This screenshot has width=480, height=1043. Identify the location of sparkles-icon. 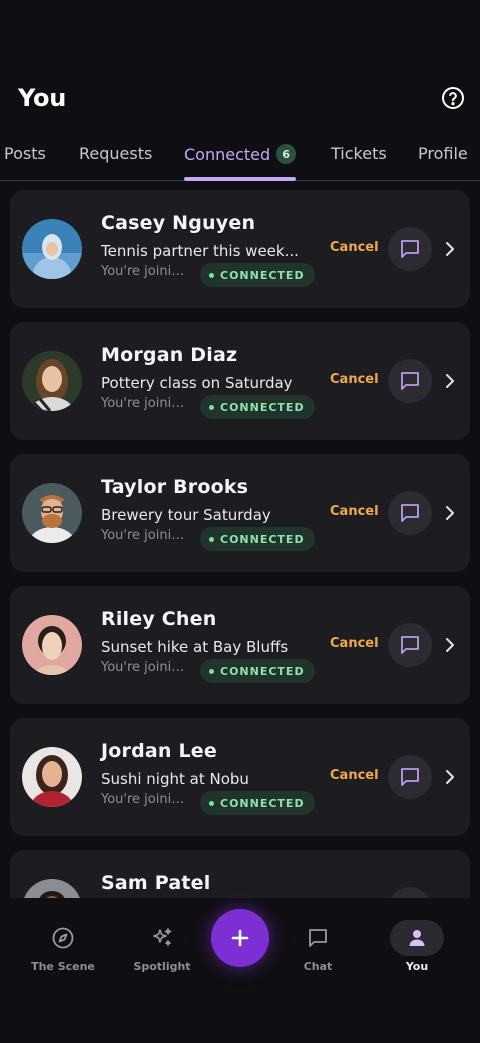
(162, 938).